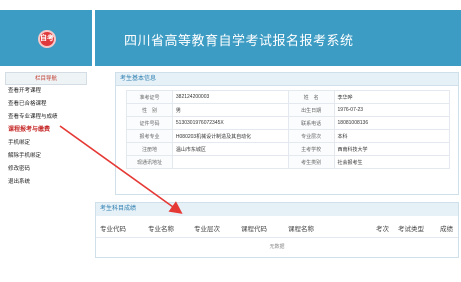  I want to click on arrow-line, so click(121, 169).